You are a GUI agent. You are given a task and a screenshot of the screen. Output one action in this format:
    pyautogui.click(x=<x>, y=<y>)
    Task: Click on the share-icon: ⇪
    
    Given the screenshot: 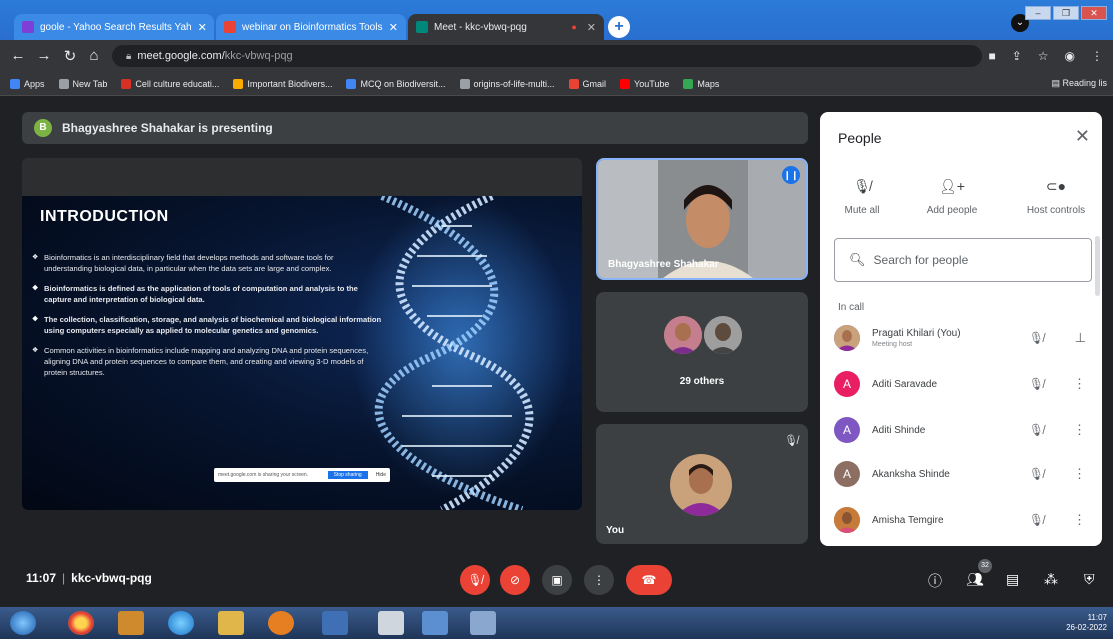 What is the action you would take?
    pyautogui.click(x=1017, y=56)
    